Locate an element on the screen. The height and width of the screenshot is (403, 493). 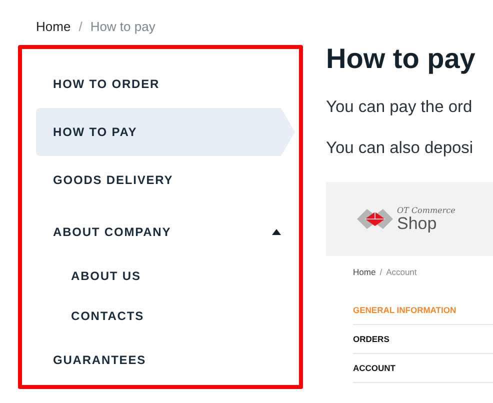
logo-subtitle: OT Commerce is located at coordinates (426, 210).